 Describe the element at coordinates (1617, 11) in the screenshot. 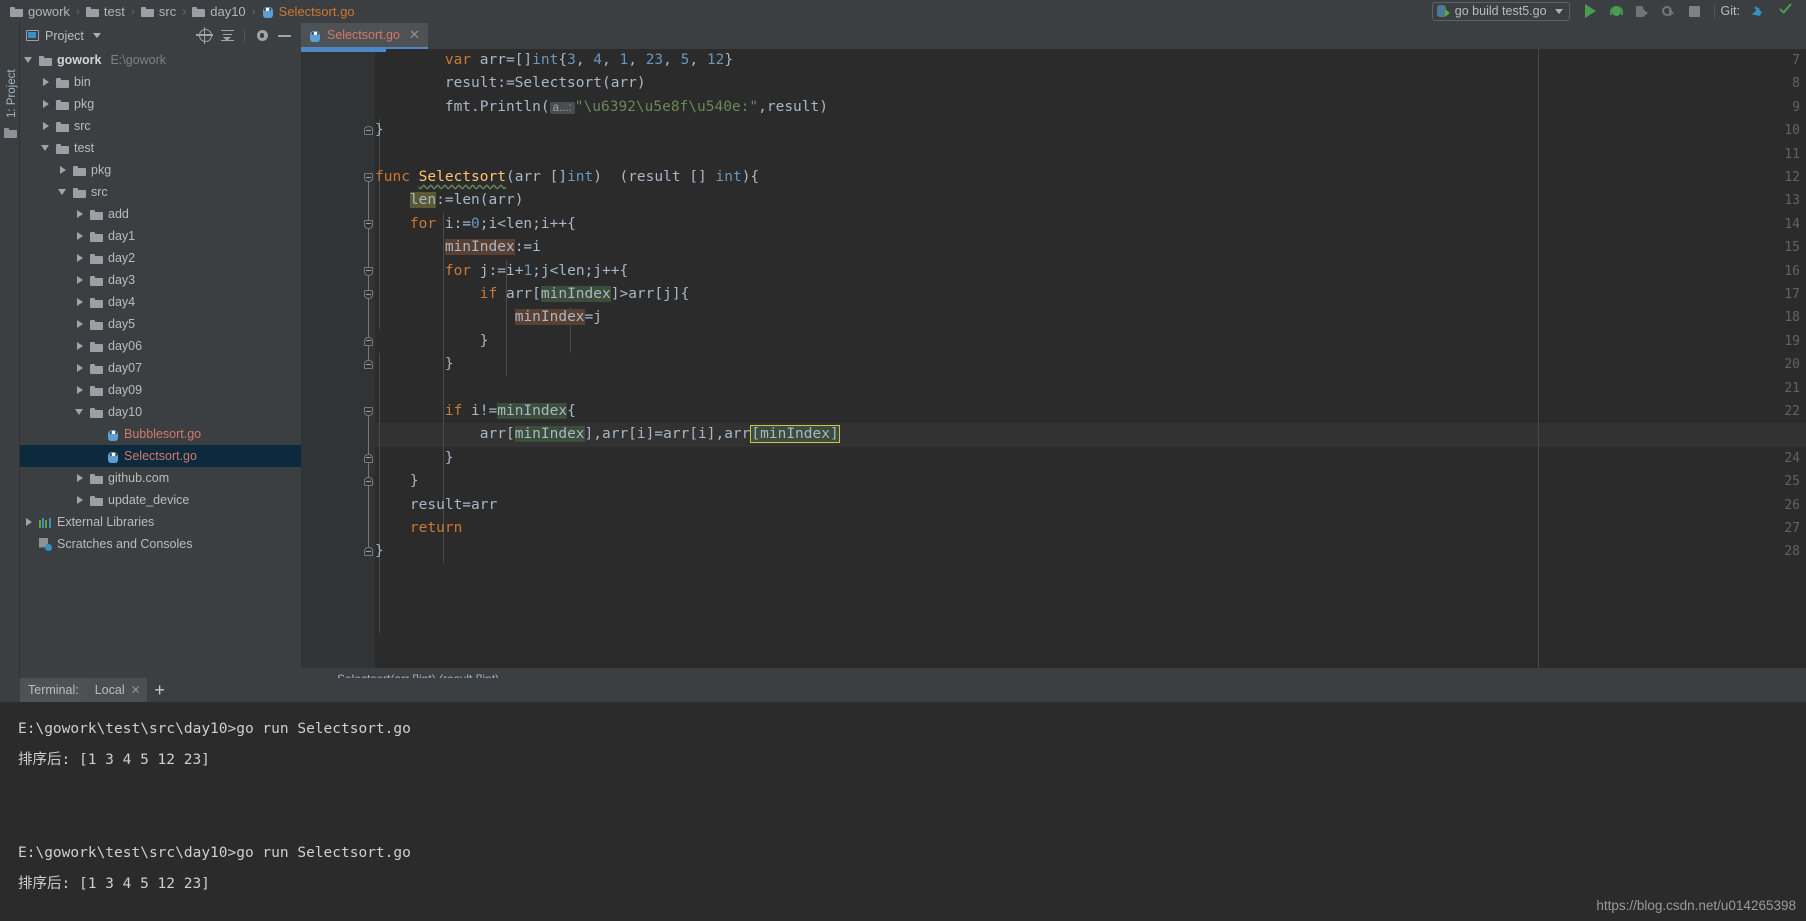

I see `debug-button` at that location.